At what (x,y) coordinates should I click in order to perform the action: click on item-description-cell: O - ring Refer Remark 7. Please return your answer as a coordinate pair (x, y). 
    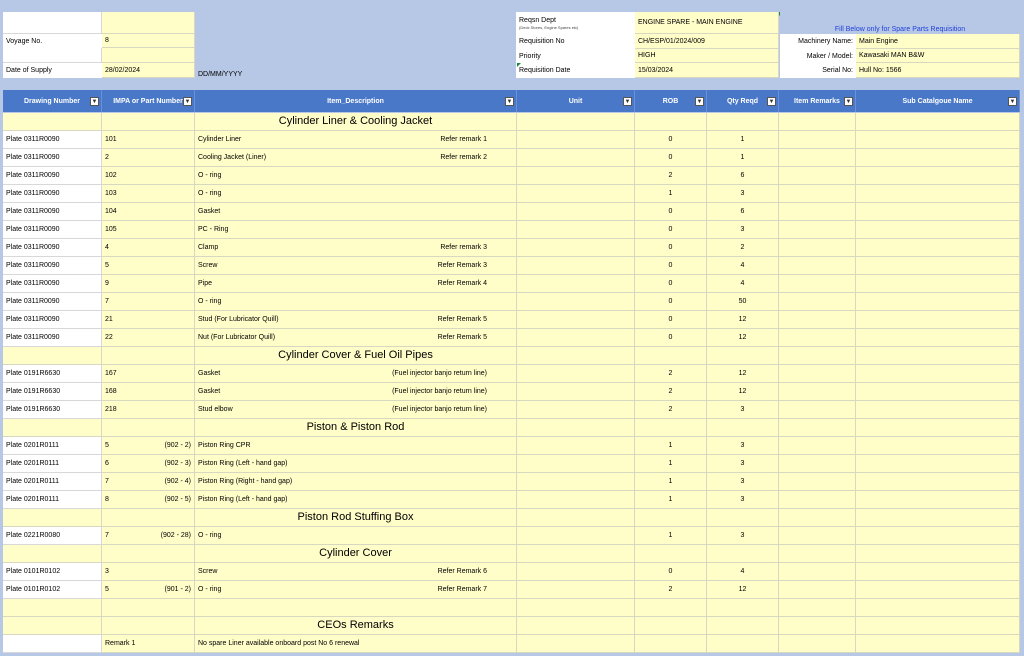
    Looking at the image, I should click on (356, 590).